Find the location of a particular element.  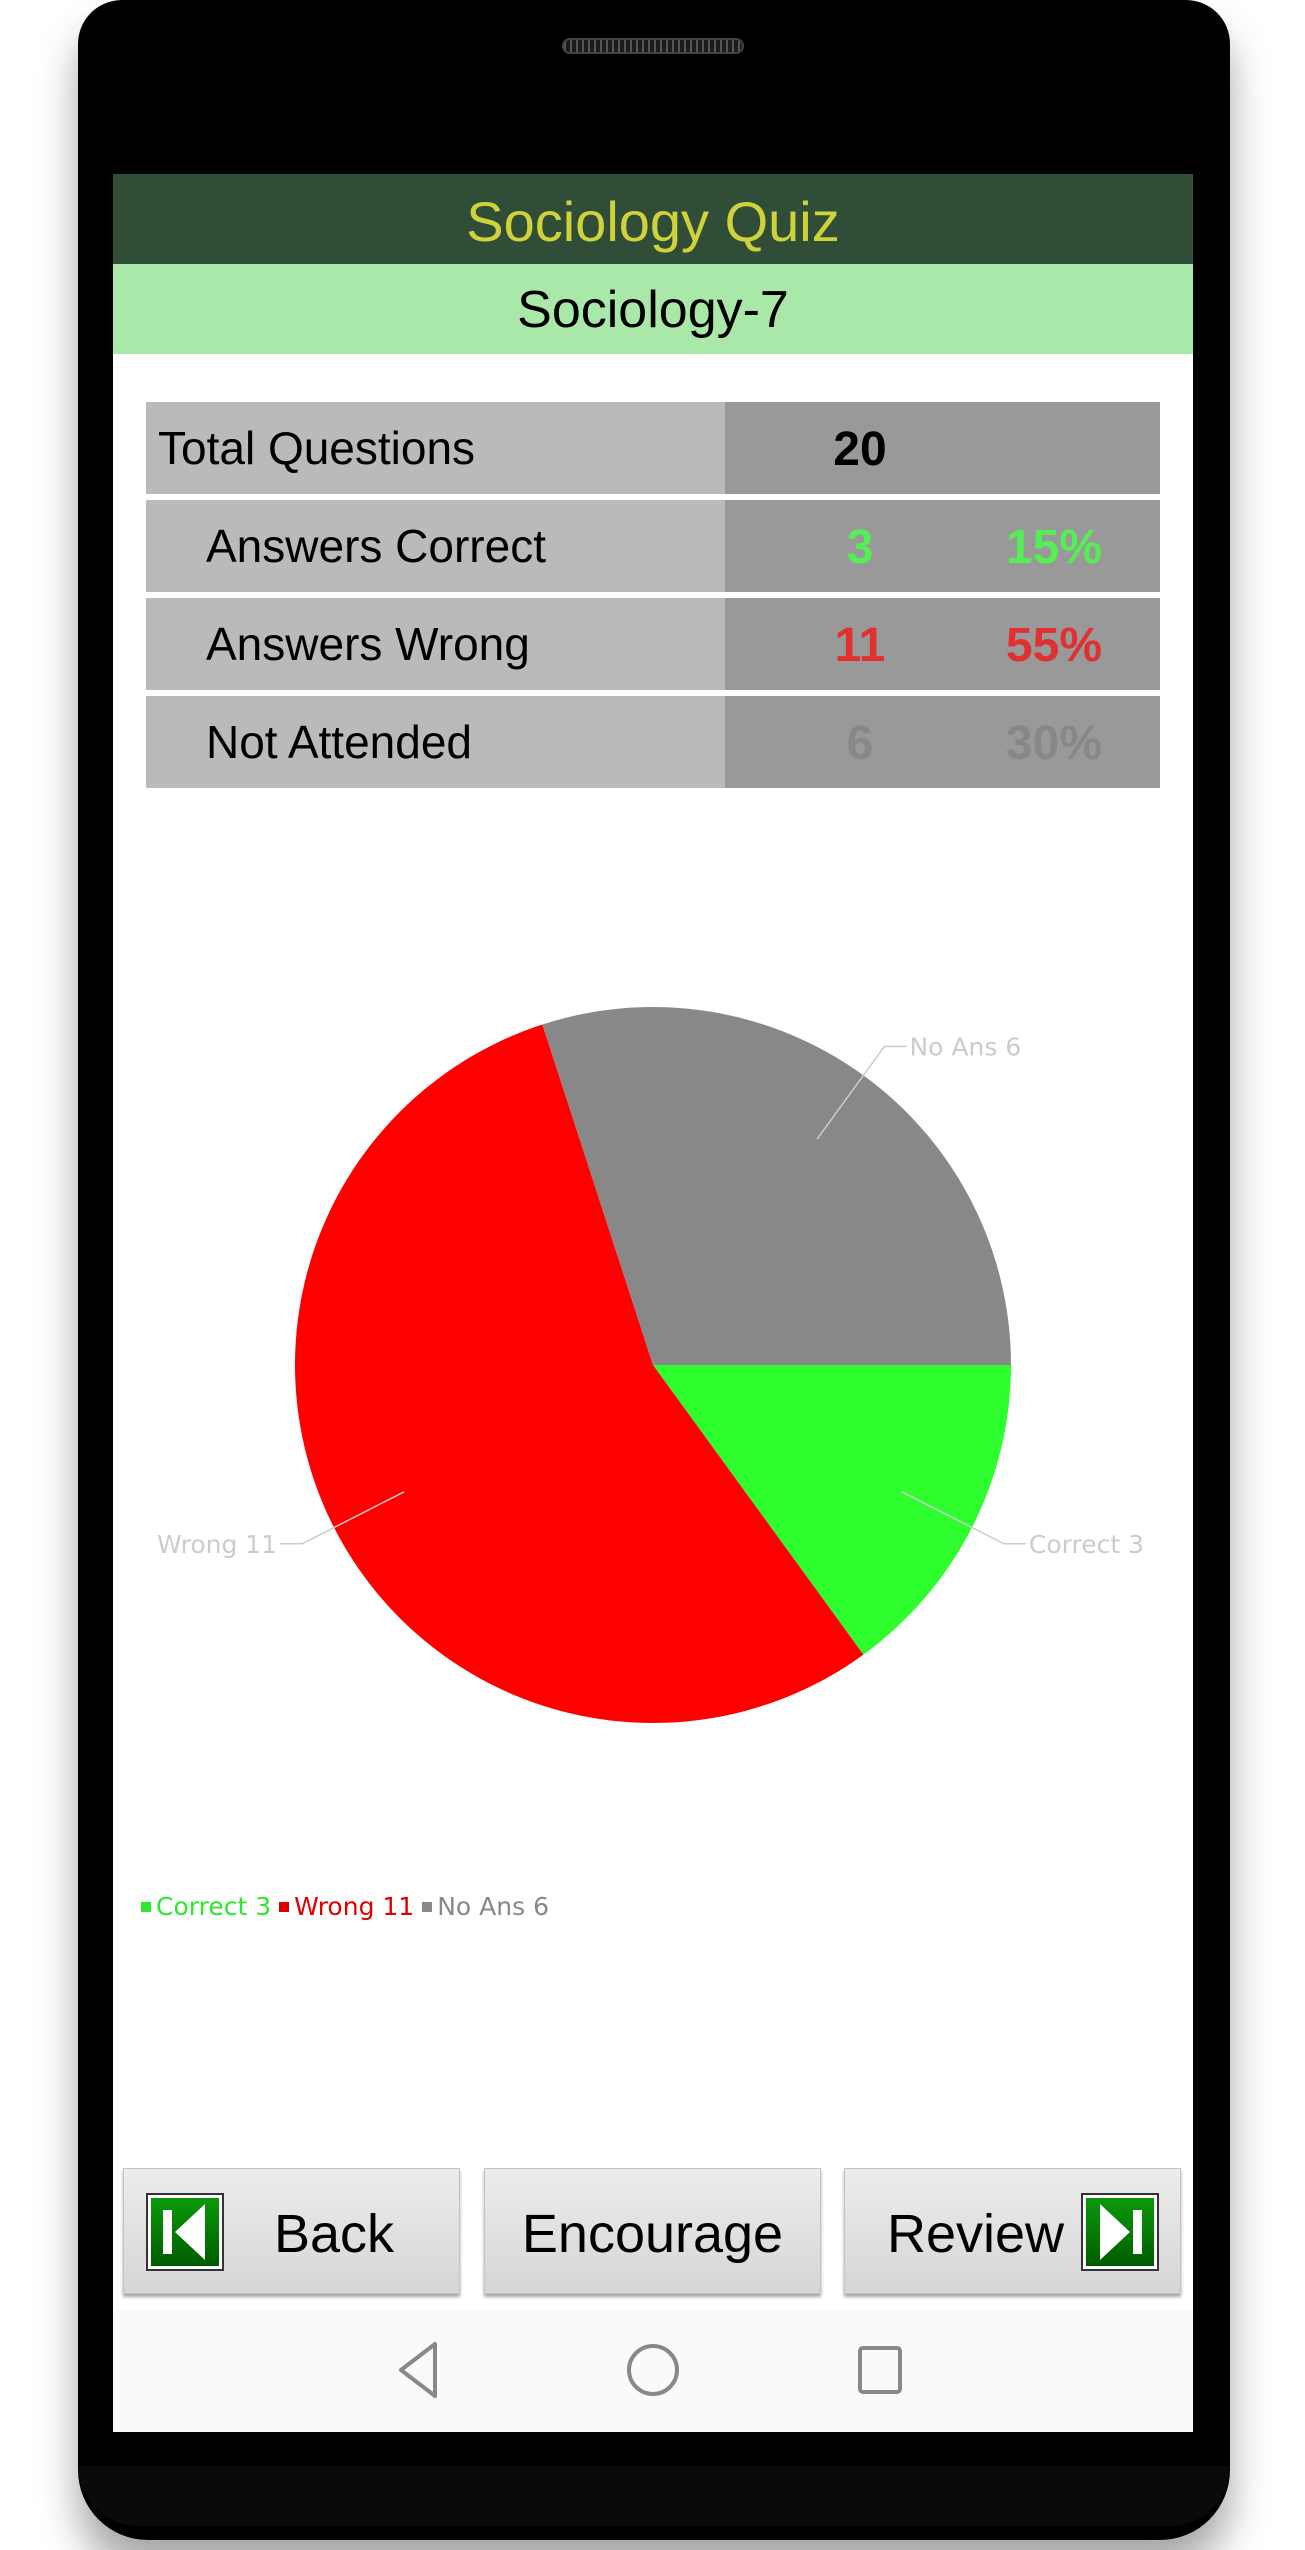

legend-item: Correct 3 is located at coordinates (206, 1906).